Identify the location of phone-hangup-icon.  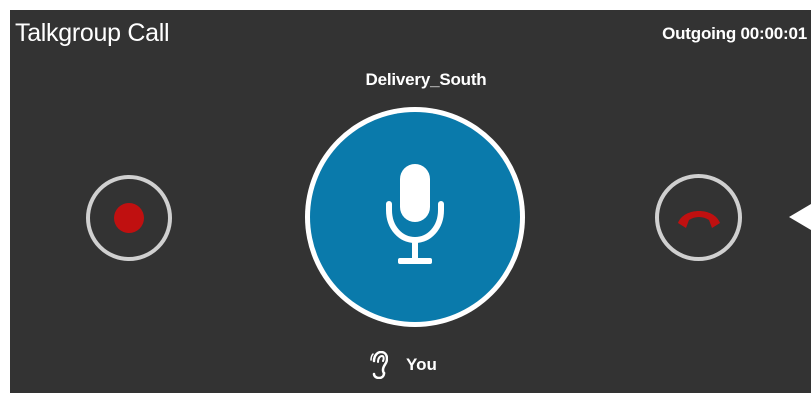
(699, 219).